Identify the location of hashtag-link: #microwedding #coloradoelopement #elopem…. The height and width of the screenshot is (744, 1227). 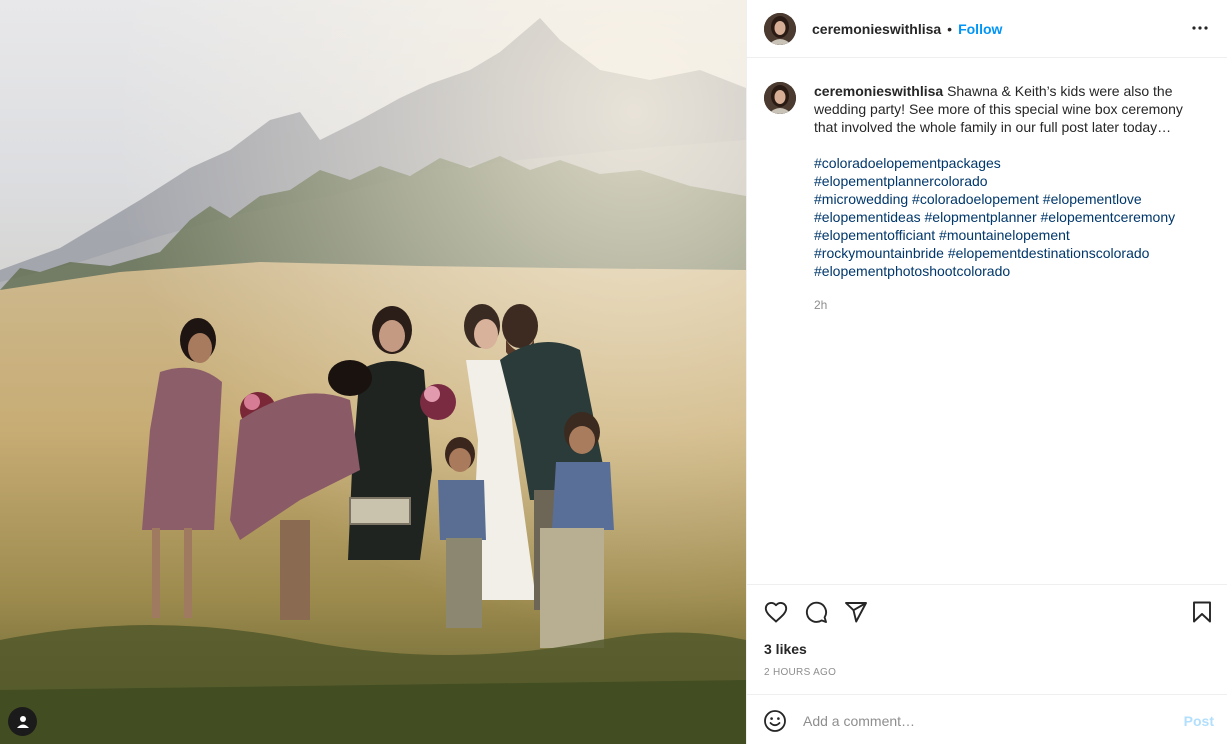
(978, 199).